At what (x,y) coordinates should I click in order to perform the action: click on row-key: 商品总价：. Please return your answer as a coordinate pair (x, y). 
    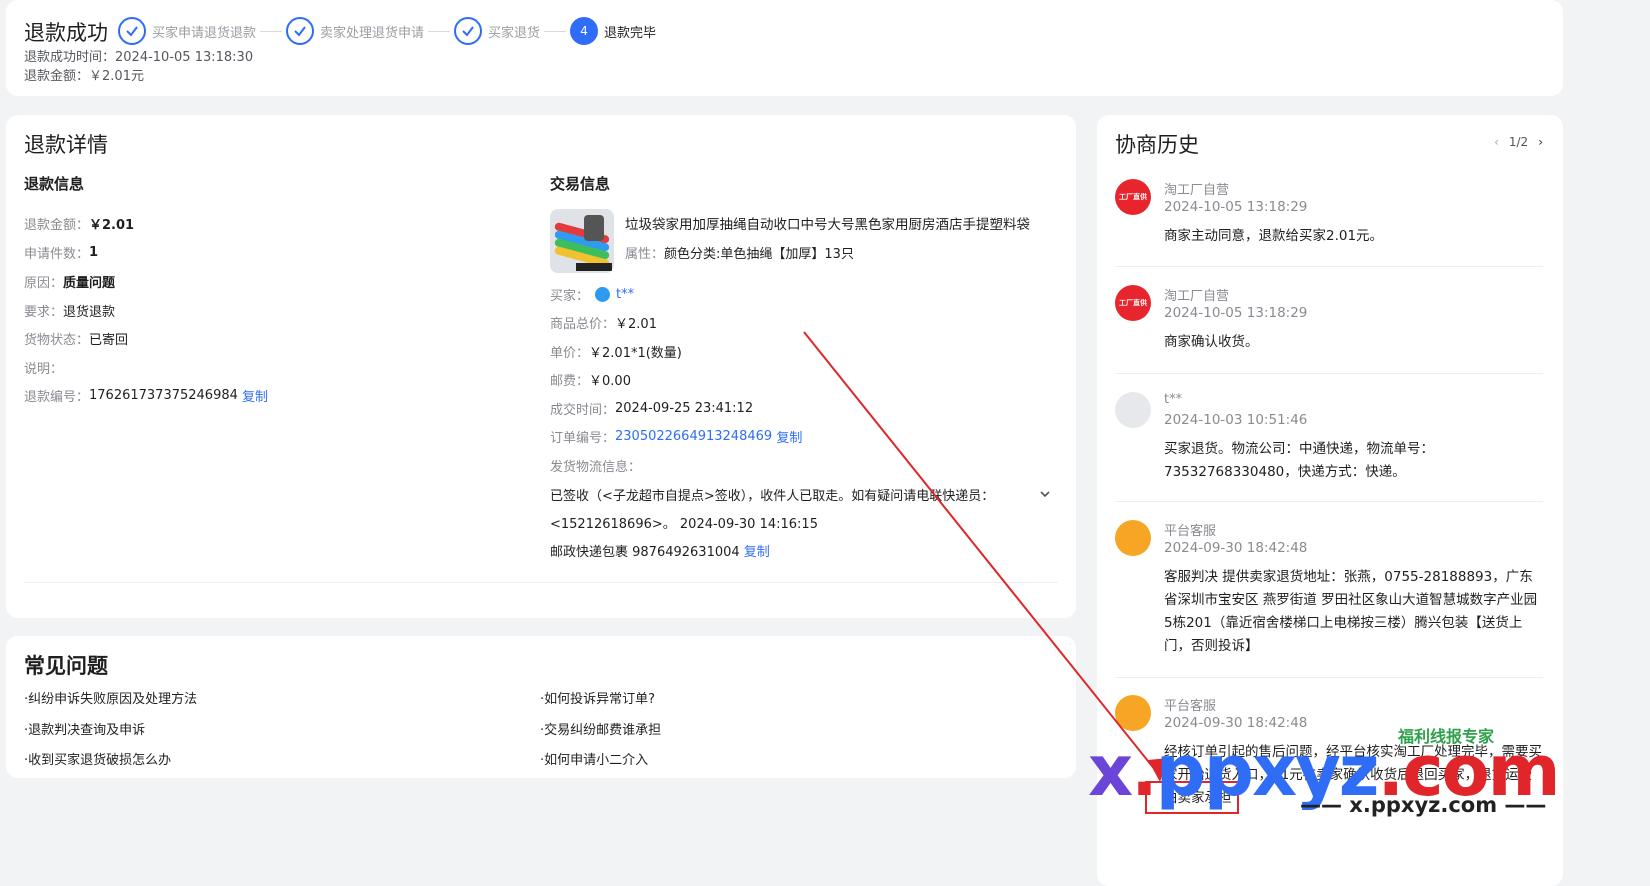
    Looking at the image, I should click on (583, 324).